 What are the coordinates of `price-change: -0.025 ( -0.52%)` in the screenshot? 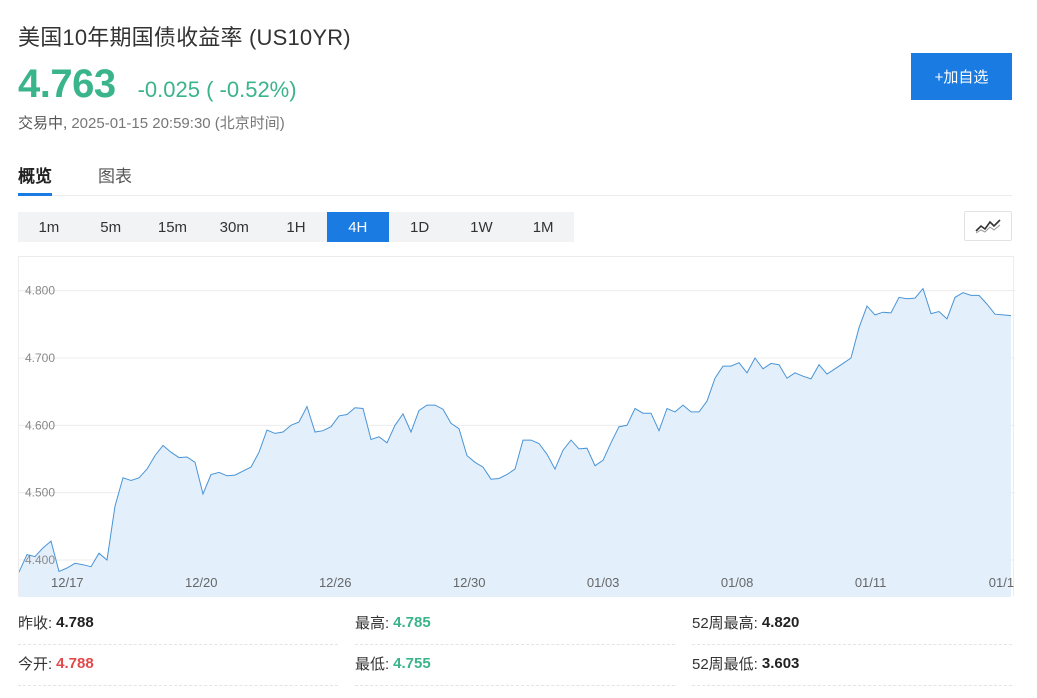 It's located at (217, 89).